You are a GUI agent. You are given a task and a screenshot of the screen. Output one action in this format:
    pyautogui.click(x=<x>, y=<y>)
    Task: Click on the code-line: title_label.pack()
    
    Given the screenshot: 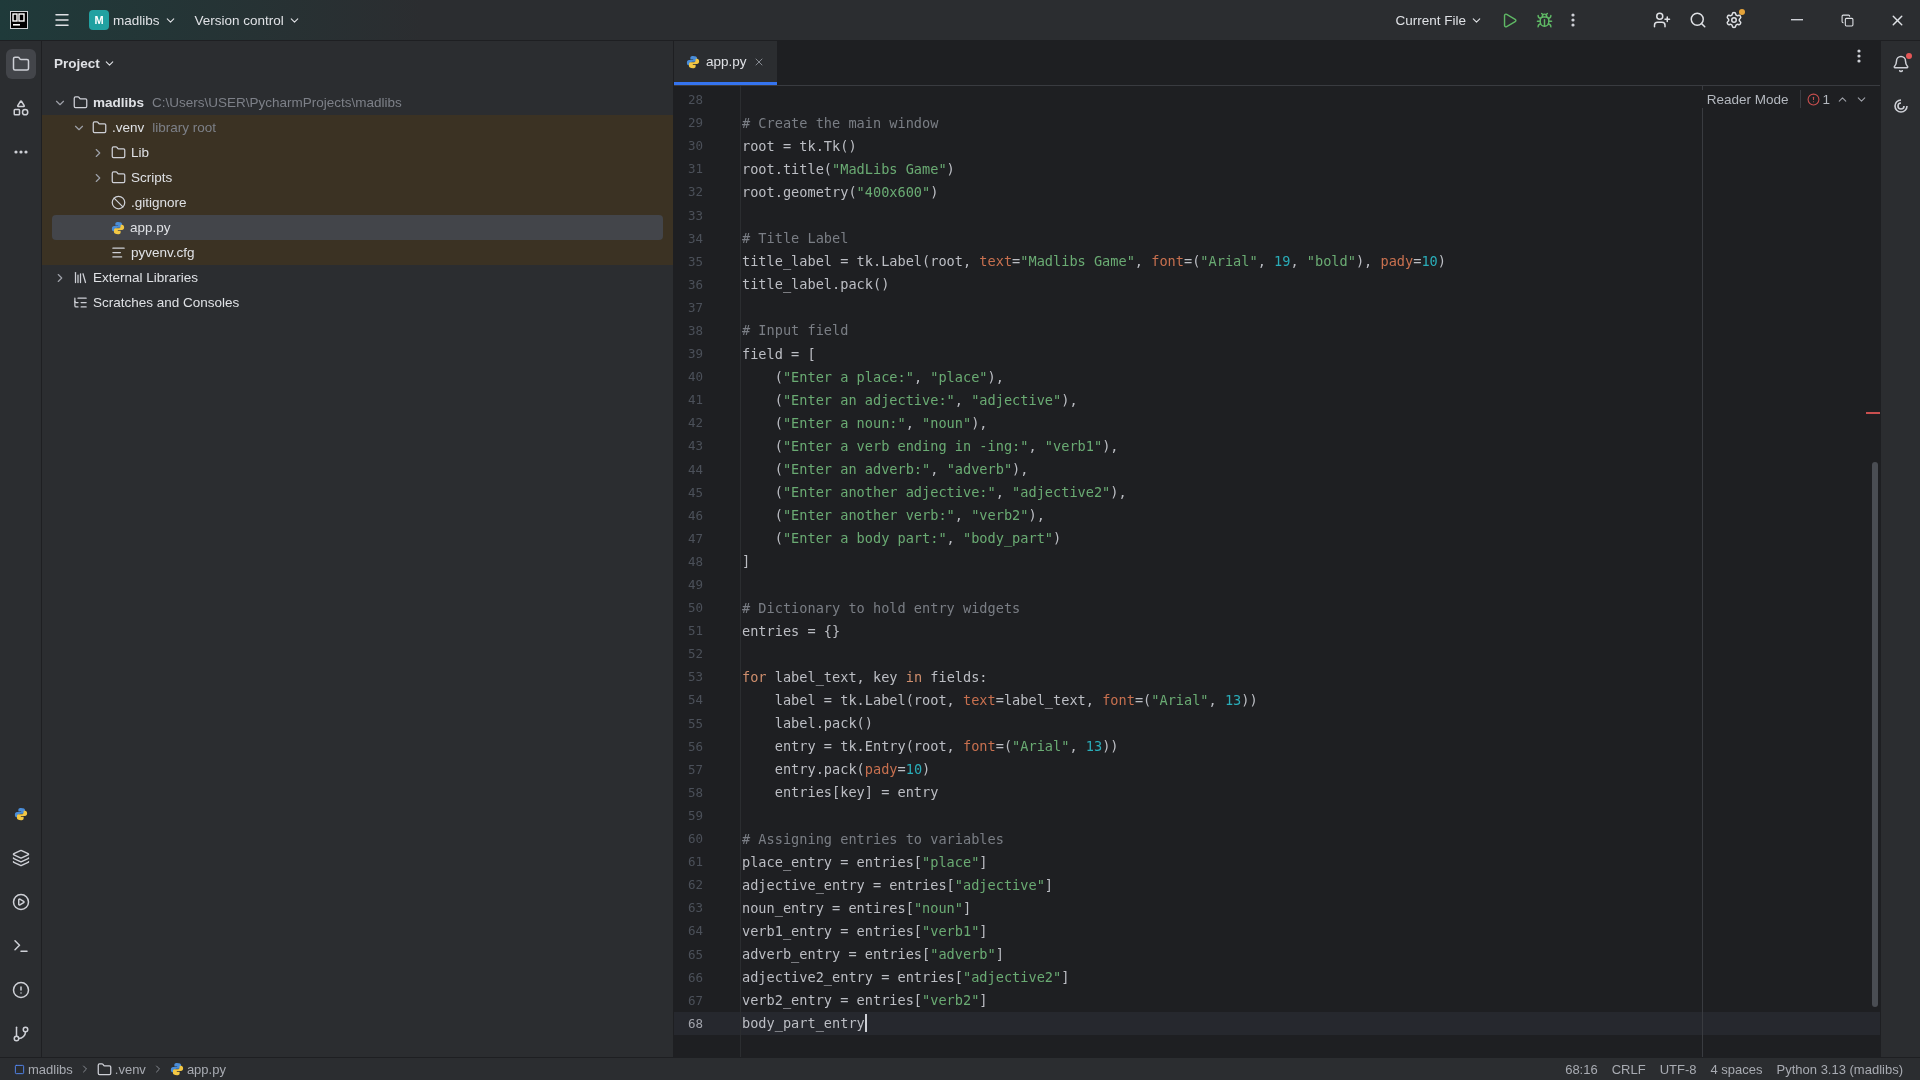 What is the action you would take?
    pyautogui.click(x=816, y=284)
    